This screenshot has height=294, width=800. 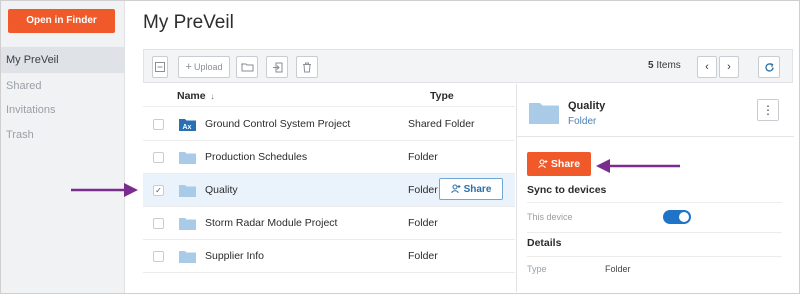 What do you see at coordinates (544, 243) in the screenshot?
I see `details-heading: Details` at bounding box center [544, 243].